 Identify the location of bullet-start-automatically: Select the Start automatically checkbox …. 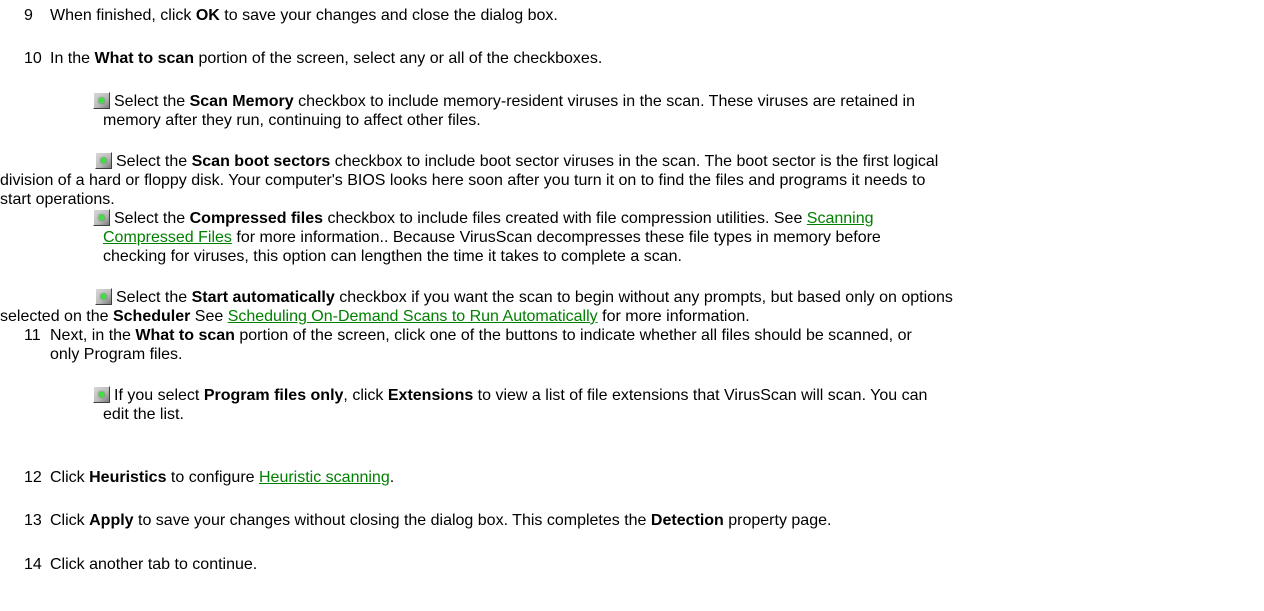
(476, 306).